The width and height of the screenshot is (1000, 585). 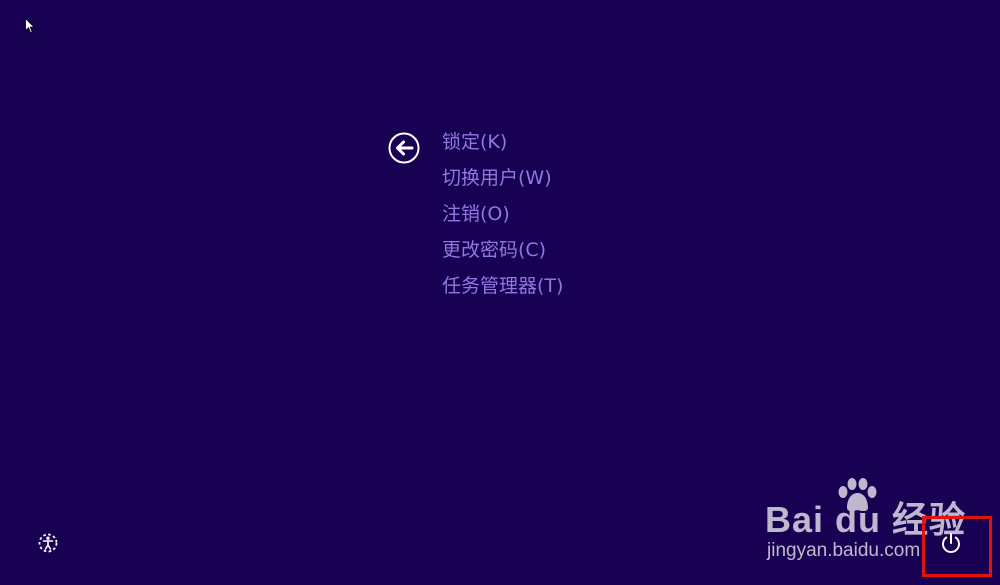 What do you see at coordinates (866, 519) in the screenshot?
I see `watermark-logo-text: Bai du 经验` at bounding box center [866, 519].